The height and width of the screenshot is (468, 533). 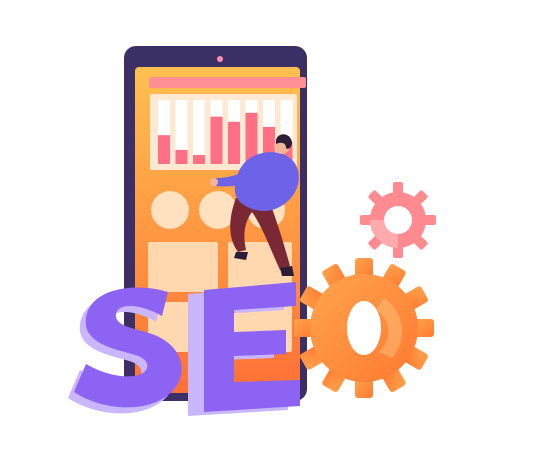 What do you see at coordinates (183, 267) in the screenshot?
I see `screen-panel-left` at bounding box center [183, 267].